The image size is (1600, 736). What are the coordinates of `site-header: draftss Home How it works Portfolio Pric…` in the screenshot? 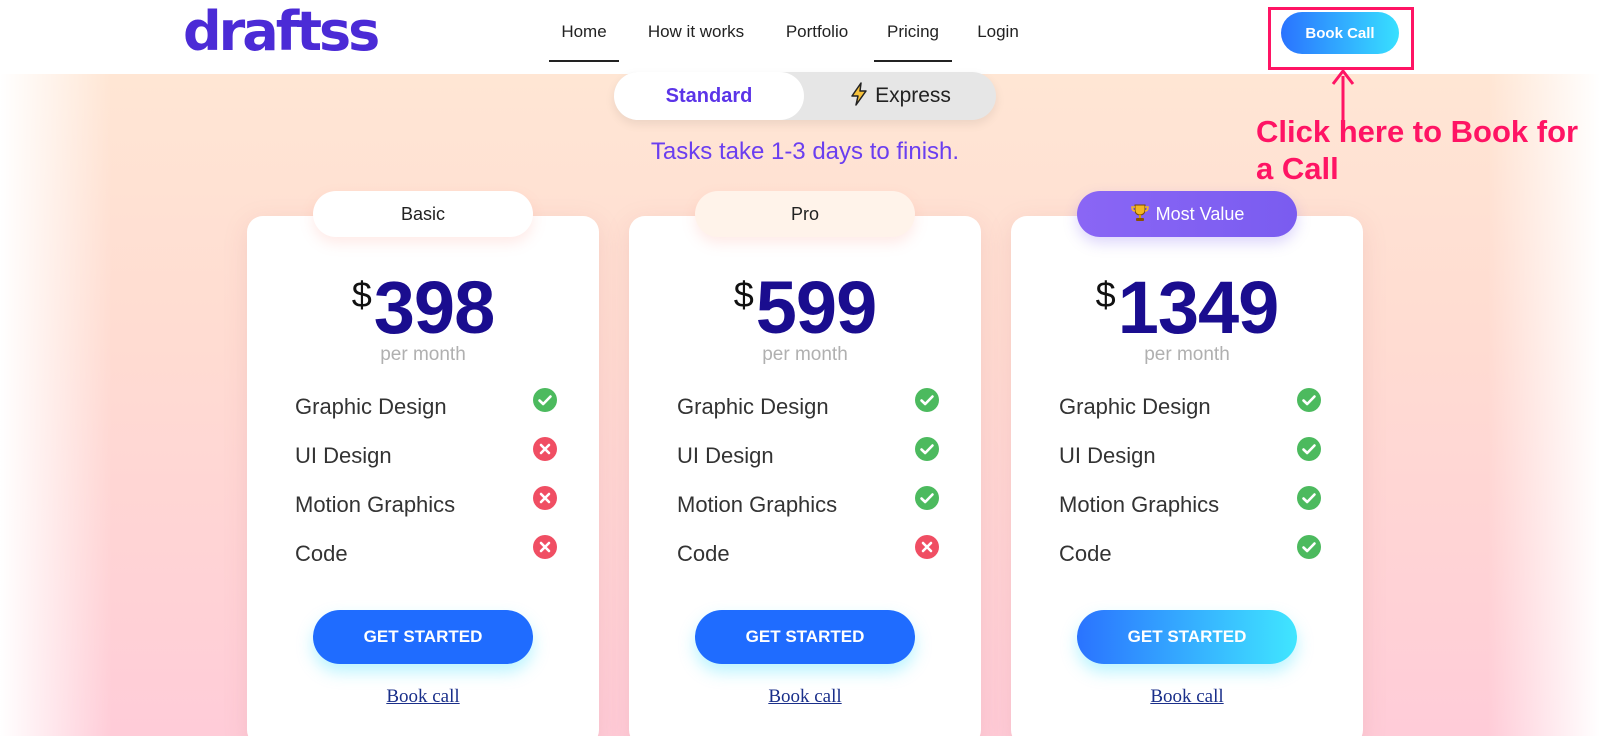 It's located at (800, 37).